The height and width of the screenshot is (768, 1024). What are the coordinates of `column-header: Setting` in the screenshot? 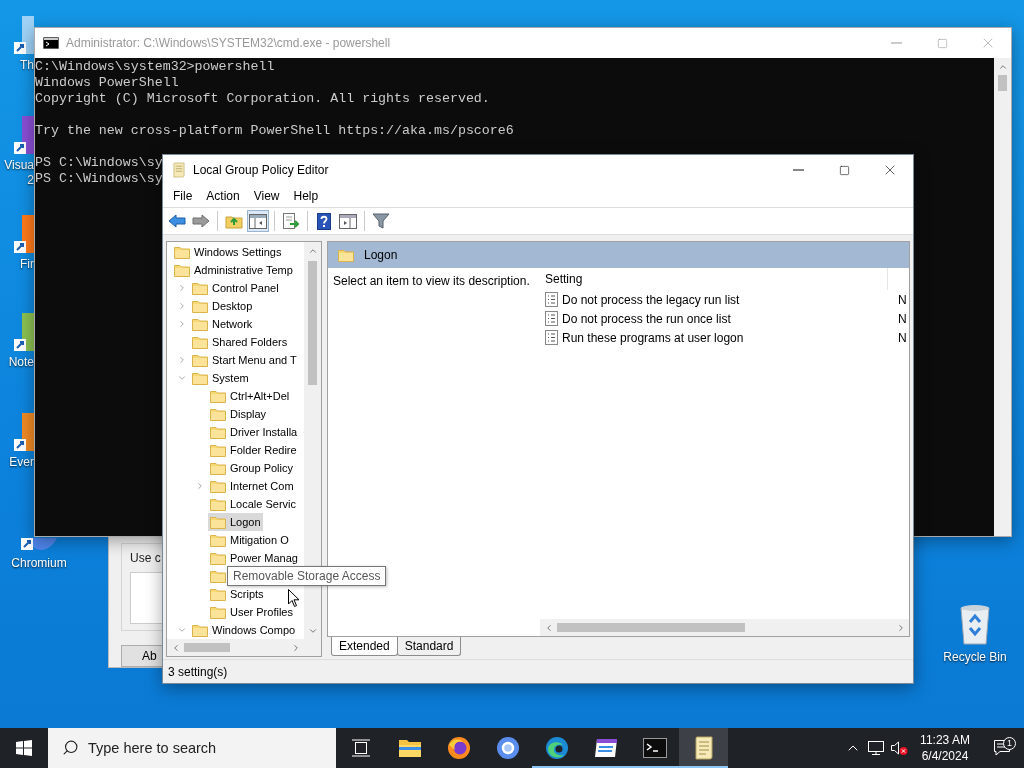 It's located at (716, 279).